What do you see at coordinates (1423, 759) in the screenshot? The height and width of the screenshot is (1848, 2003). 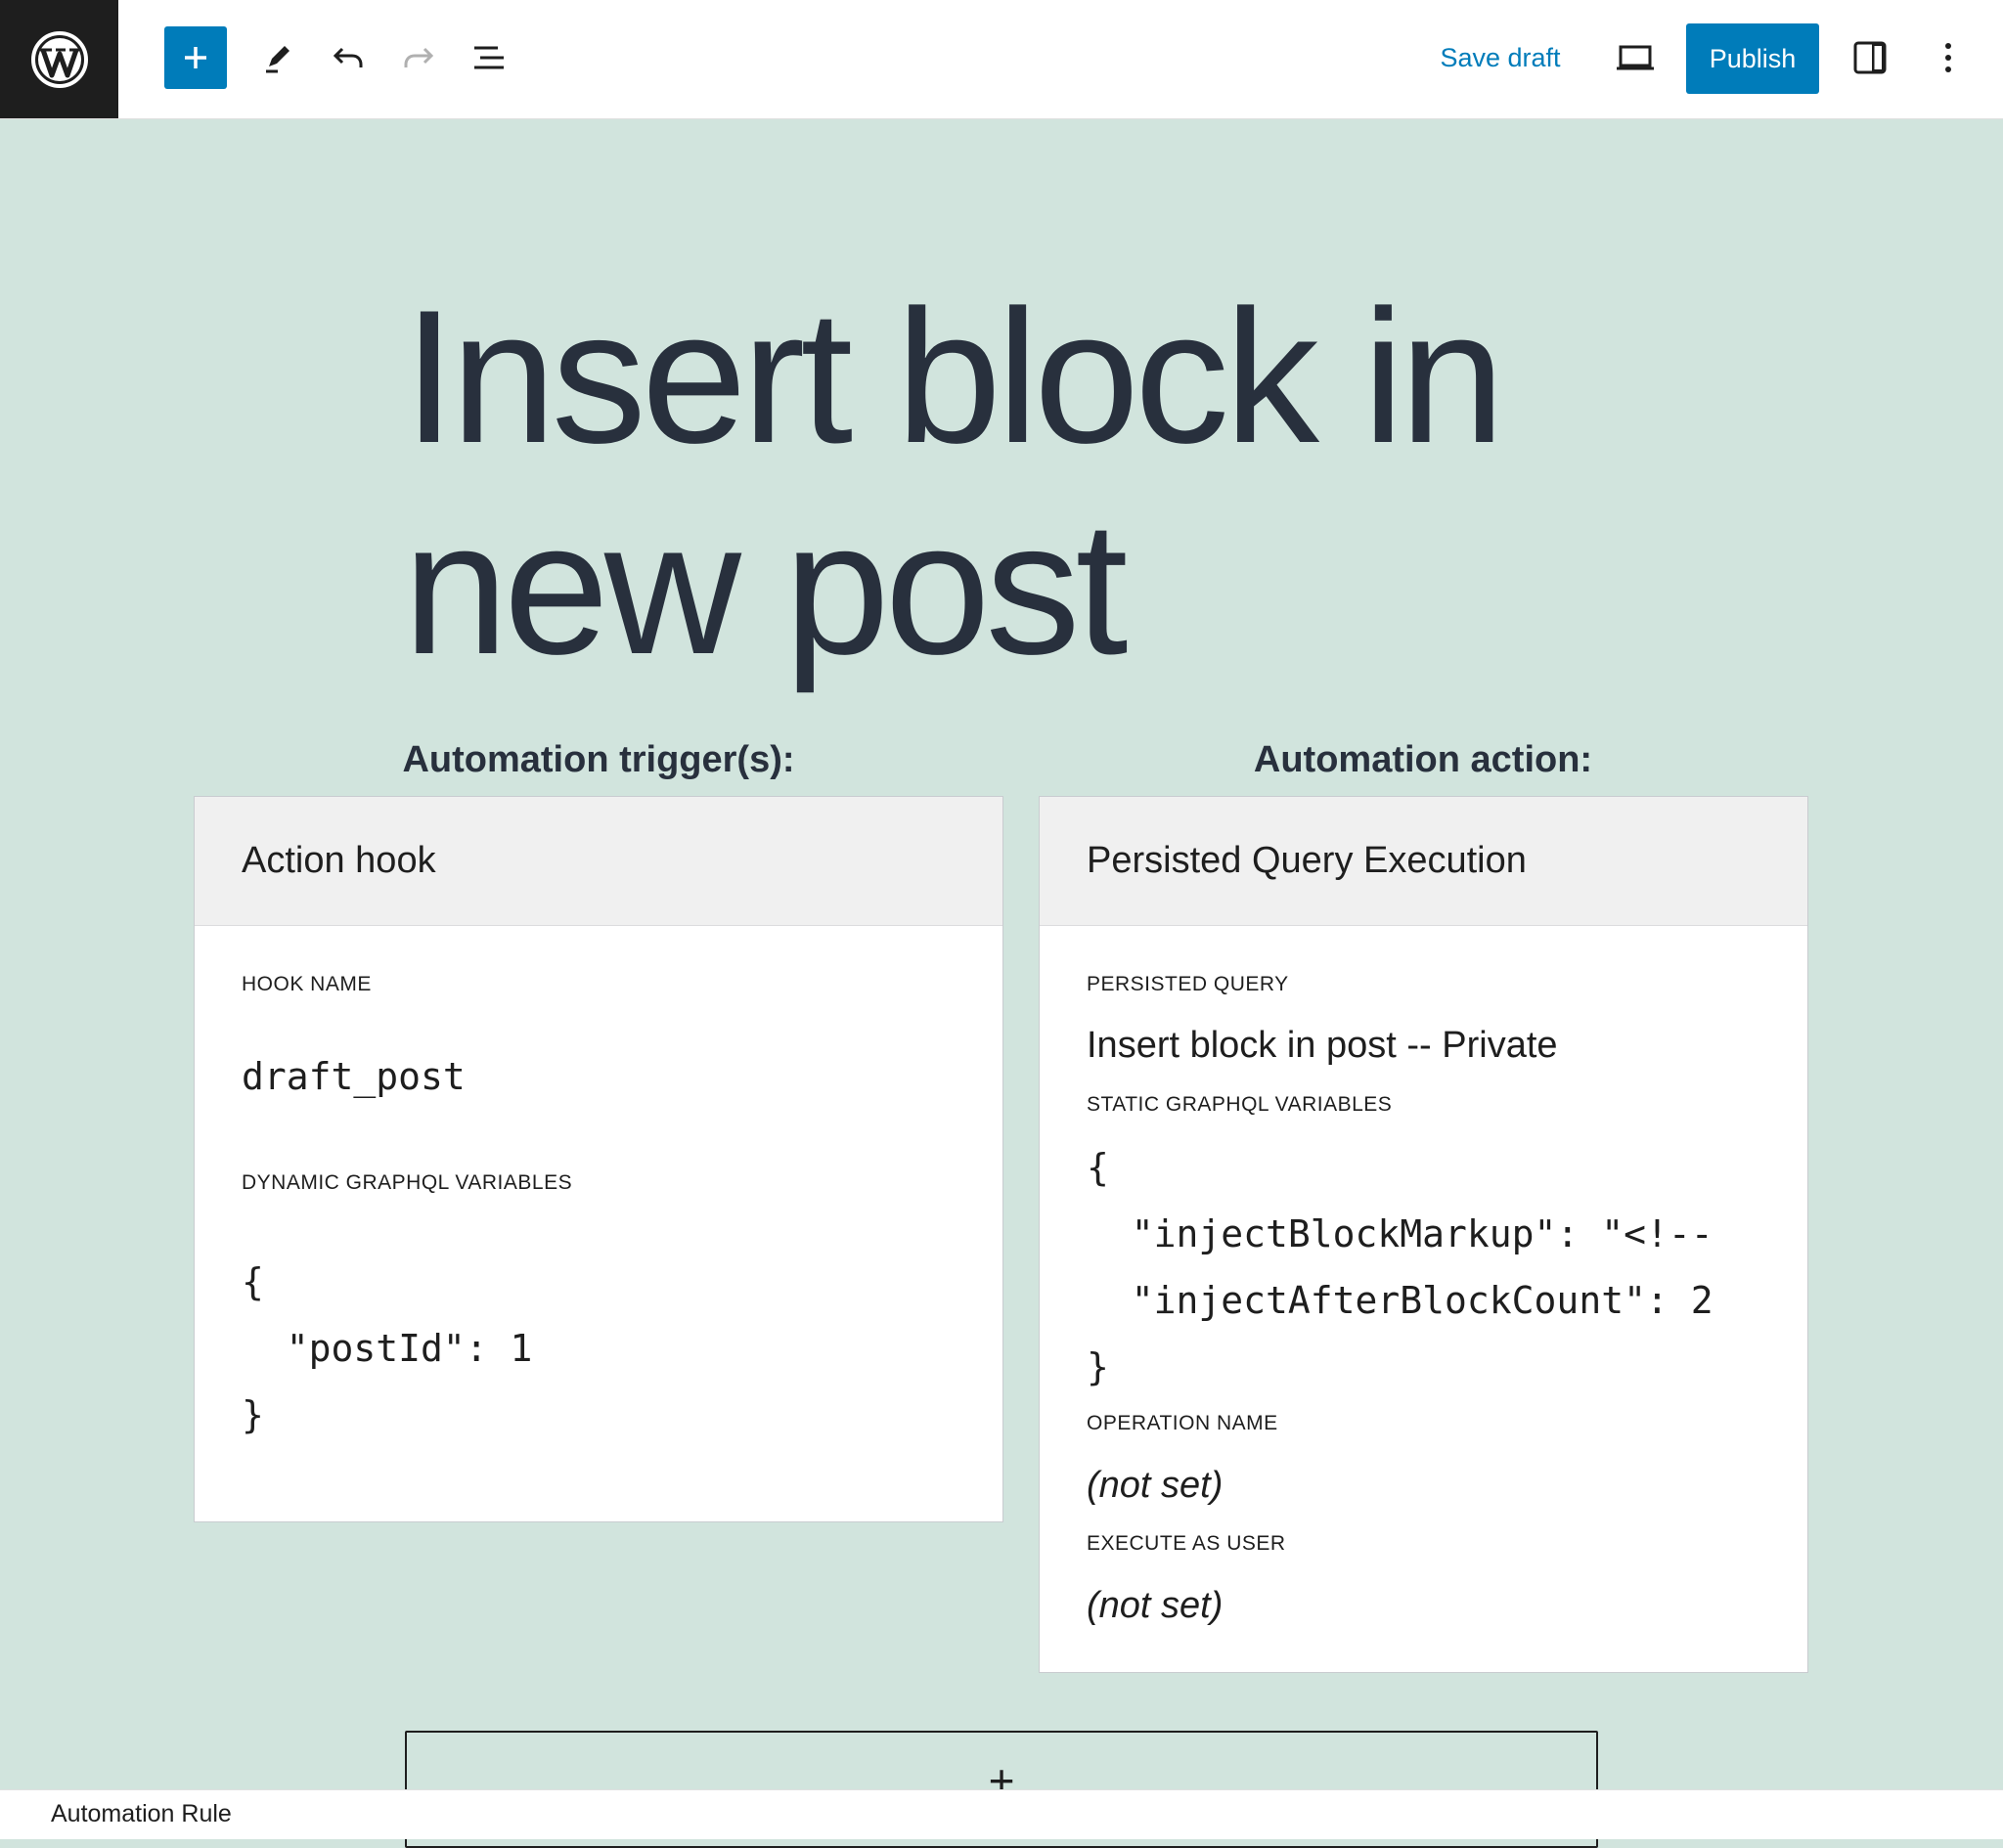 I see `action-heading: Automation action:` at bounding box center [1423, 759].